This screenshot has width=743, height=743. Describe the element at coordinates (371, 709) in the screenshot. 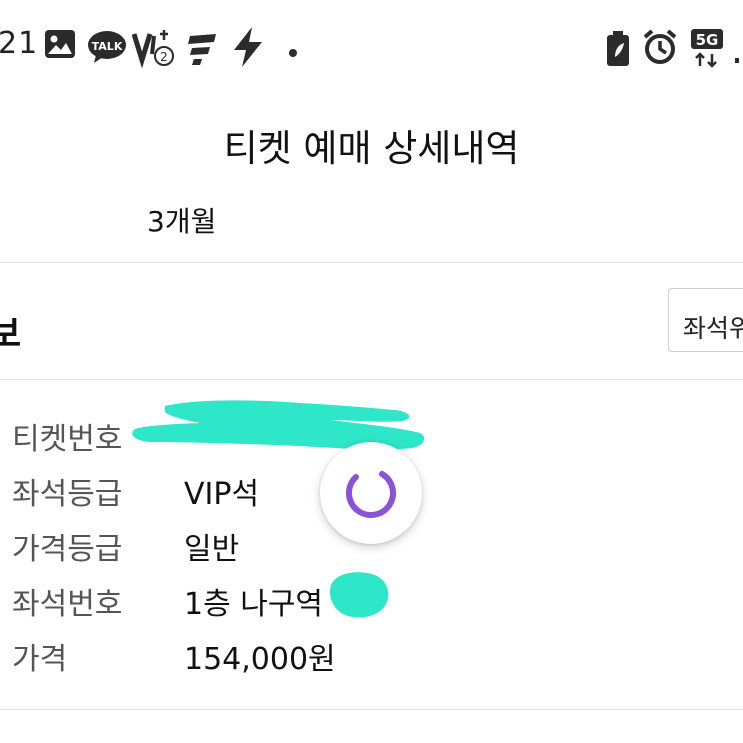

I see `divider` at that location.